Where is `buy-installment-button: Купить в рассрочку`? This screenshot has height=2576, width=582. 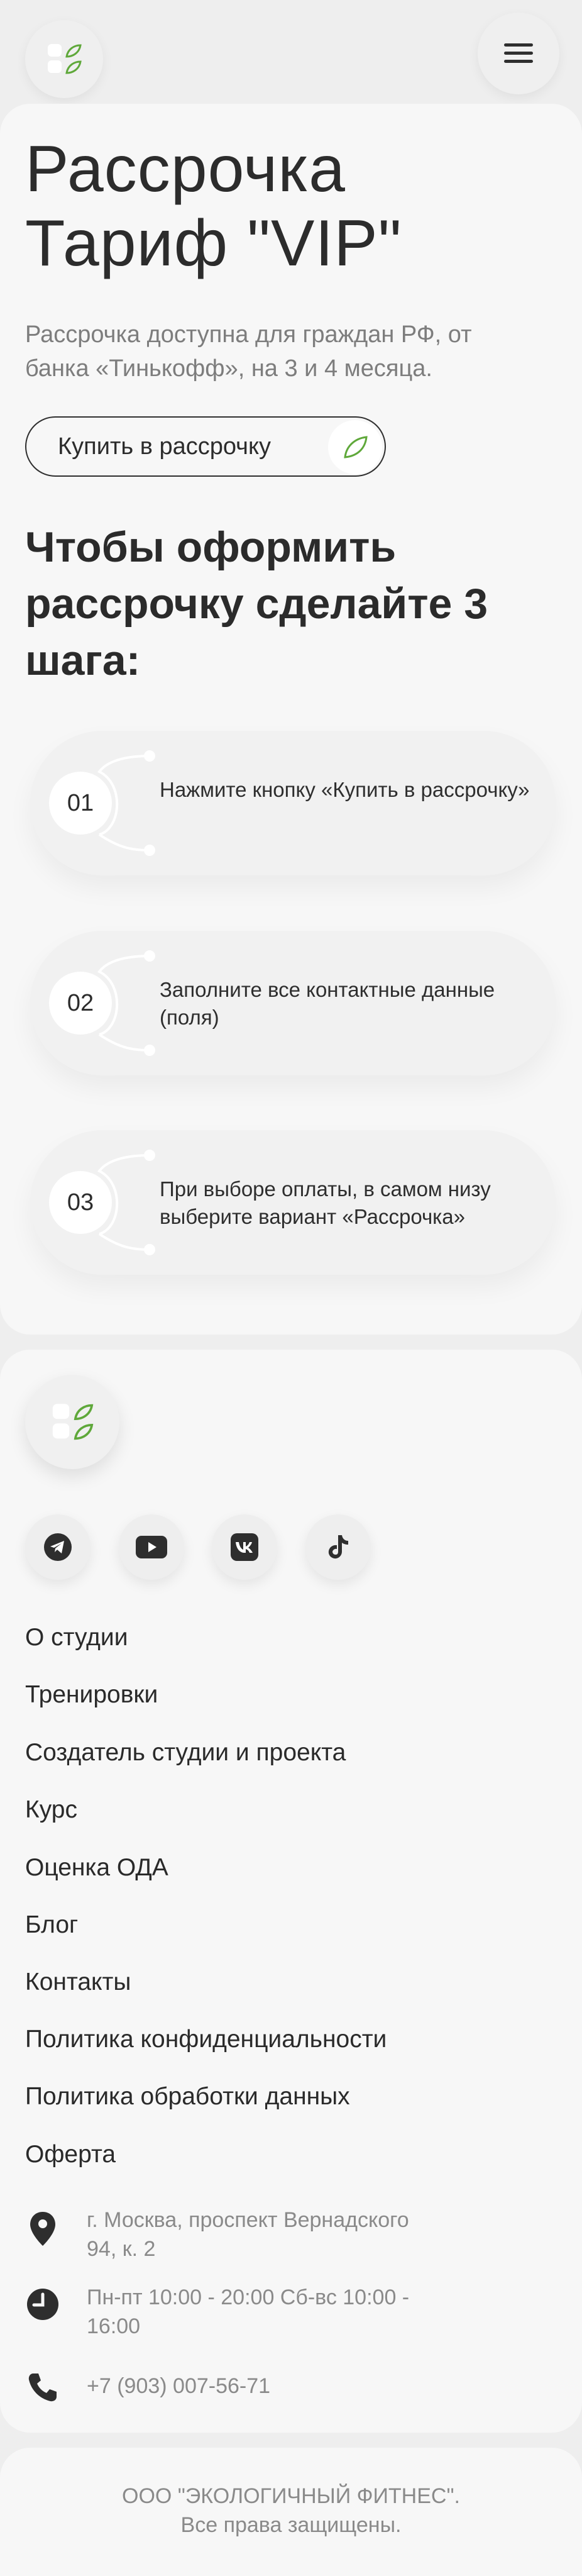
buy-installment-button: Купить в рассрочку is located at coordinates (205, 446).